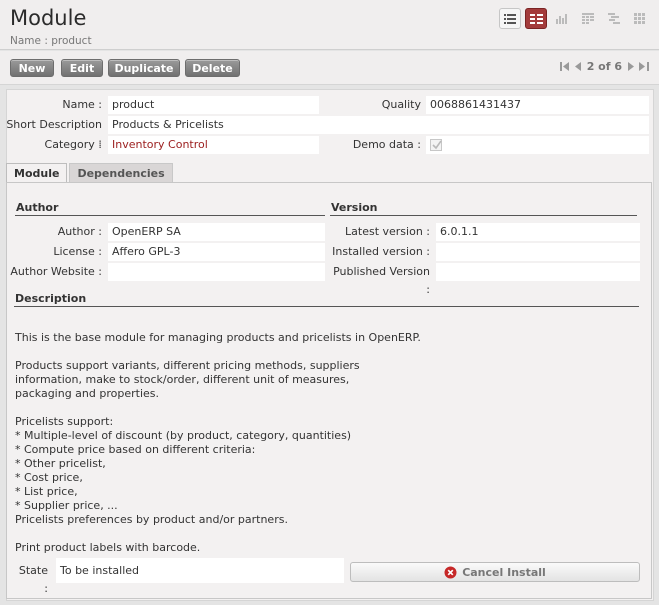 The width and height of the screenshot is (659, 605). What do you see at coordinates (644, 66) in the screenshot?
I see `last-record-icon` at bounding box center [644, 66].